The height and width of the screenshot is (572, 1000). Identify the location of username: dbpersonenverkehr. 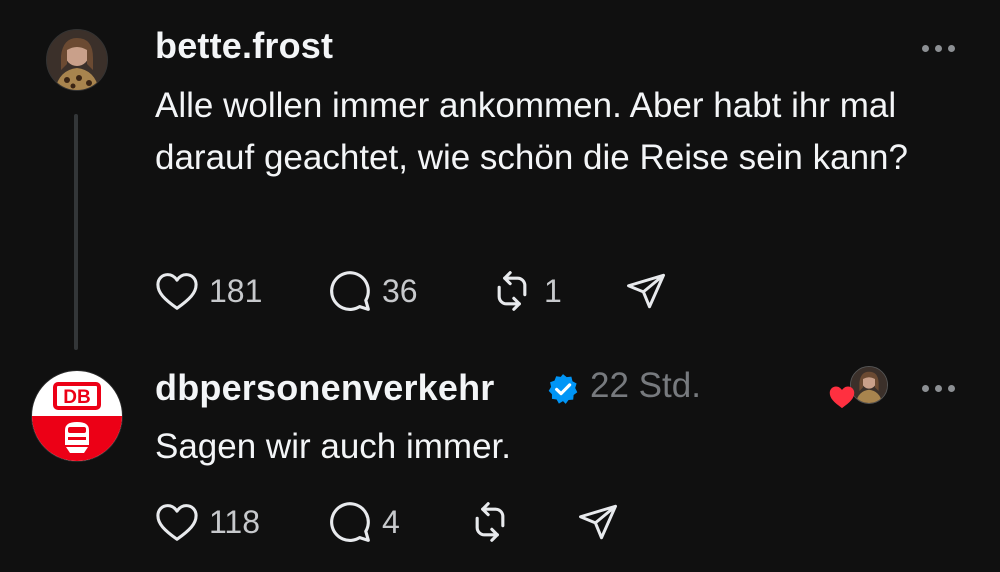
(325, 388).